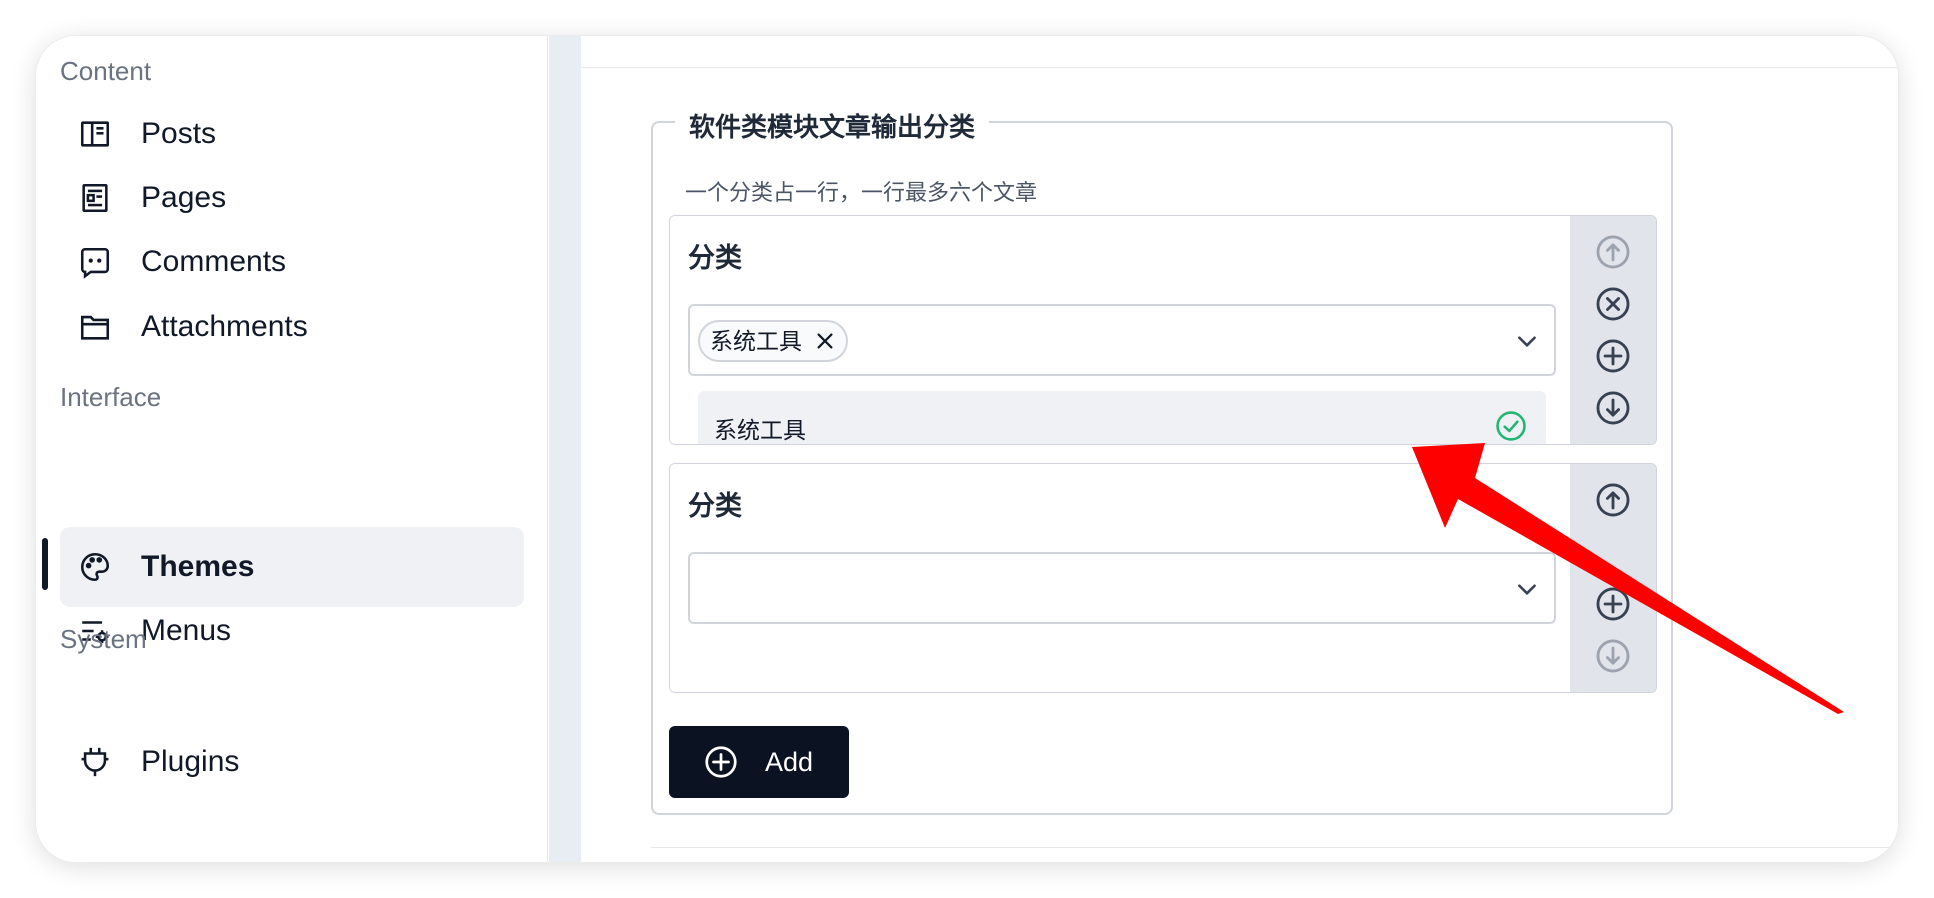 This screenshot has width=1934, height=898. What do you see at coordinates (190, 761) in the screenshot?
I see `sidebar-item-label: Plugins` at bounding box center [190, 761].